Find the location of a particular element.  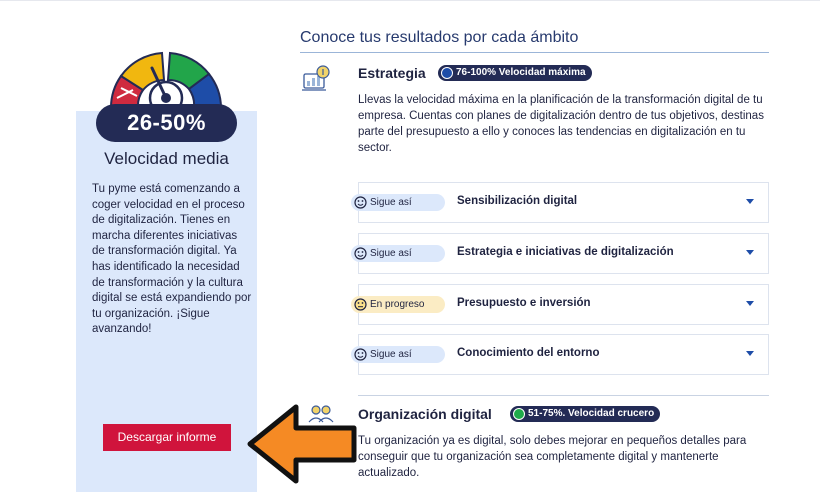

accordion-item-presupuesto-inversion: En progreso Presupuesto e inversión is located at coordinates (560, 304).